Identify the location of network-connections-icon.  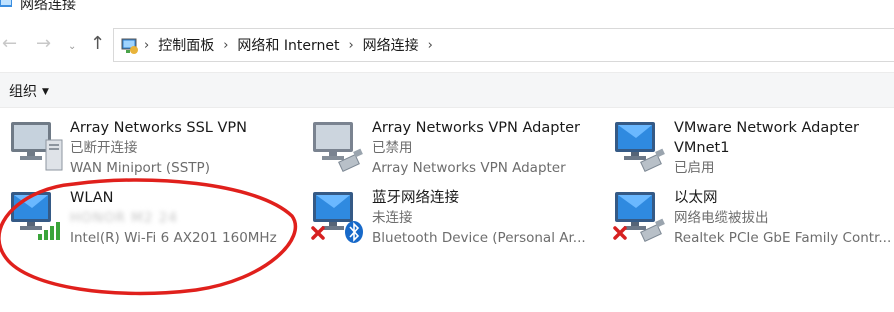
(6, 3).